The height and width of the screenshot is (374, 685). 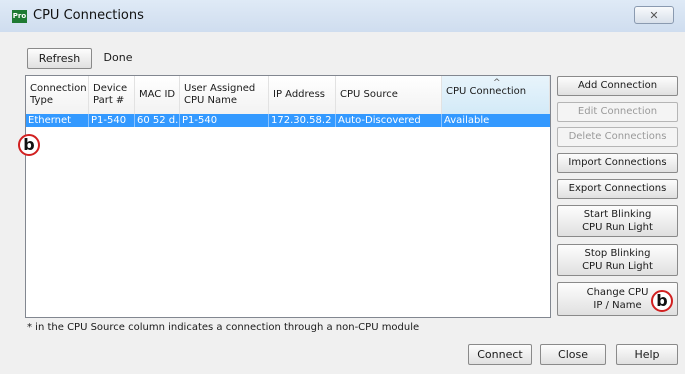 I want to click on start-blinking-button: Start Blinking CPU Run Light, so click(x=617, y=221).